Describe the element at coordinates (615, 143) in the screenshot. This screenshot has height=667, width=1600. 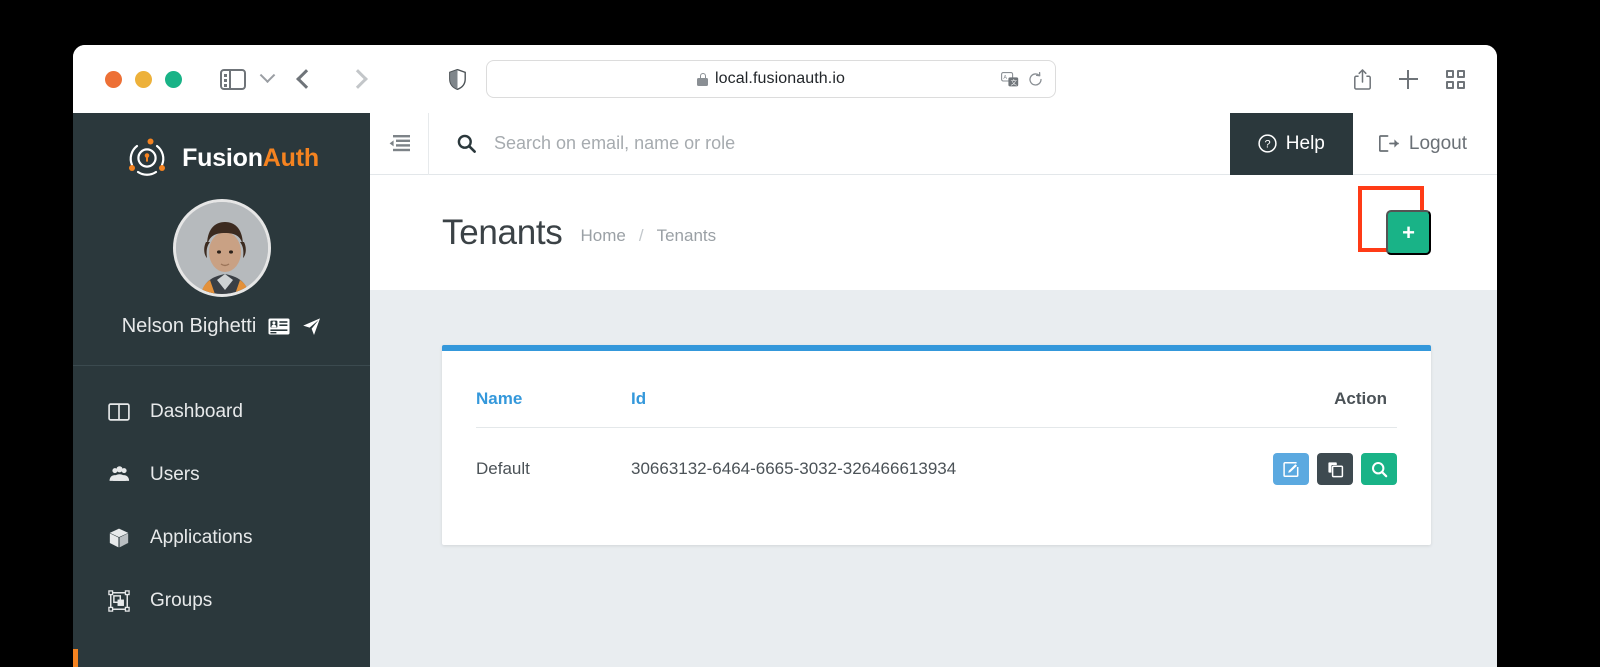
I see `search-placeholder: Search on email, name or role` at that location.